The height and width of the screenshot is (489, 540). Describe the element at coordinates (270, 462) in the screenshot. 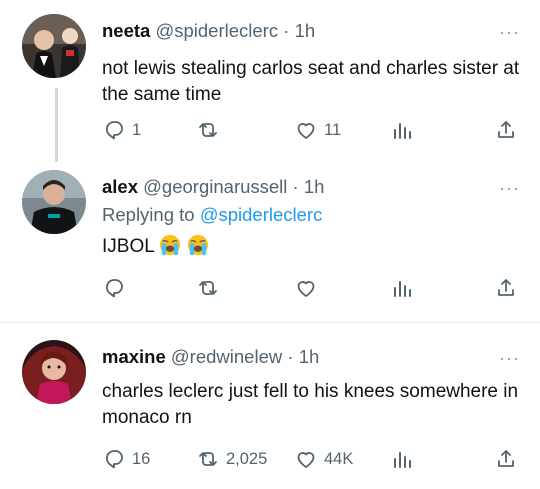

I see `tweet-actions: 16 2,025 44K` at that location.